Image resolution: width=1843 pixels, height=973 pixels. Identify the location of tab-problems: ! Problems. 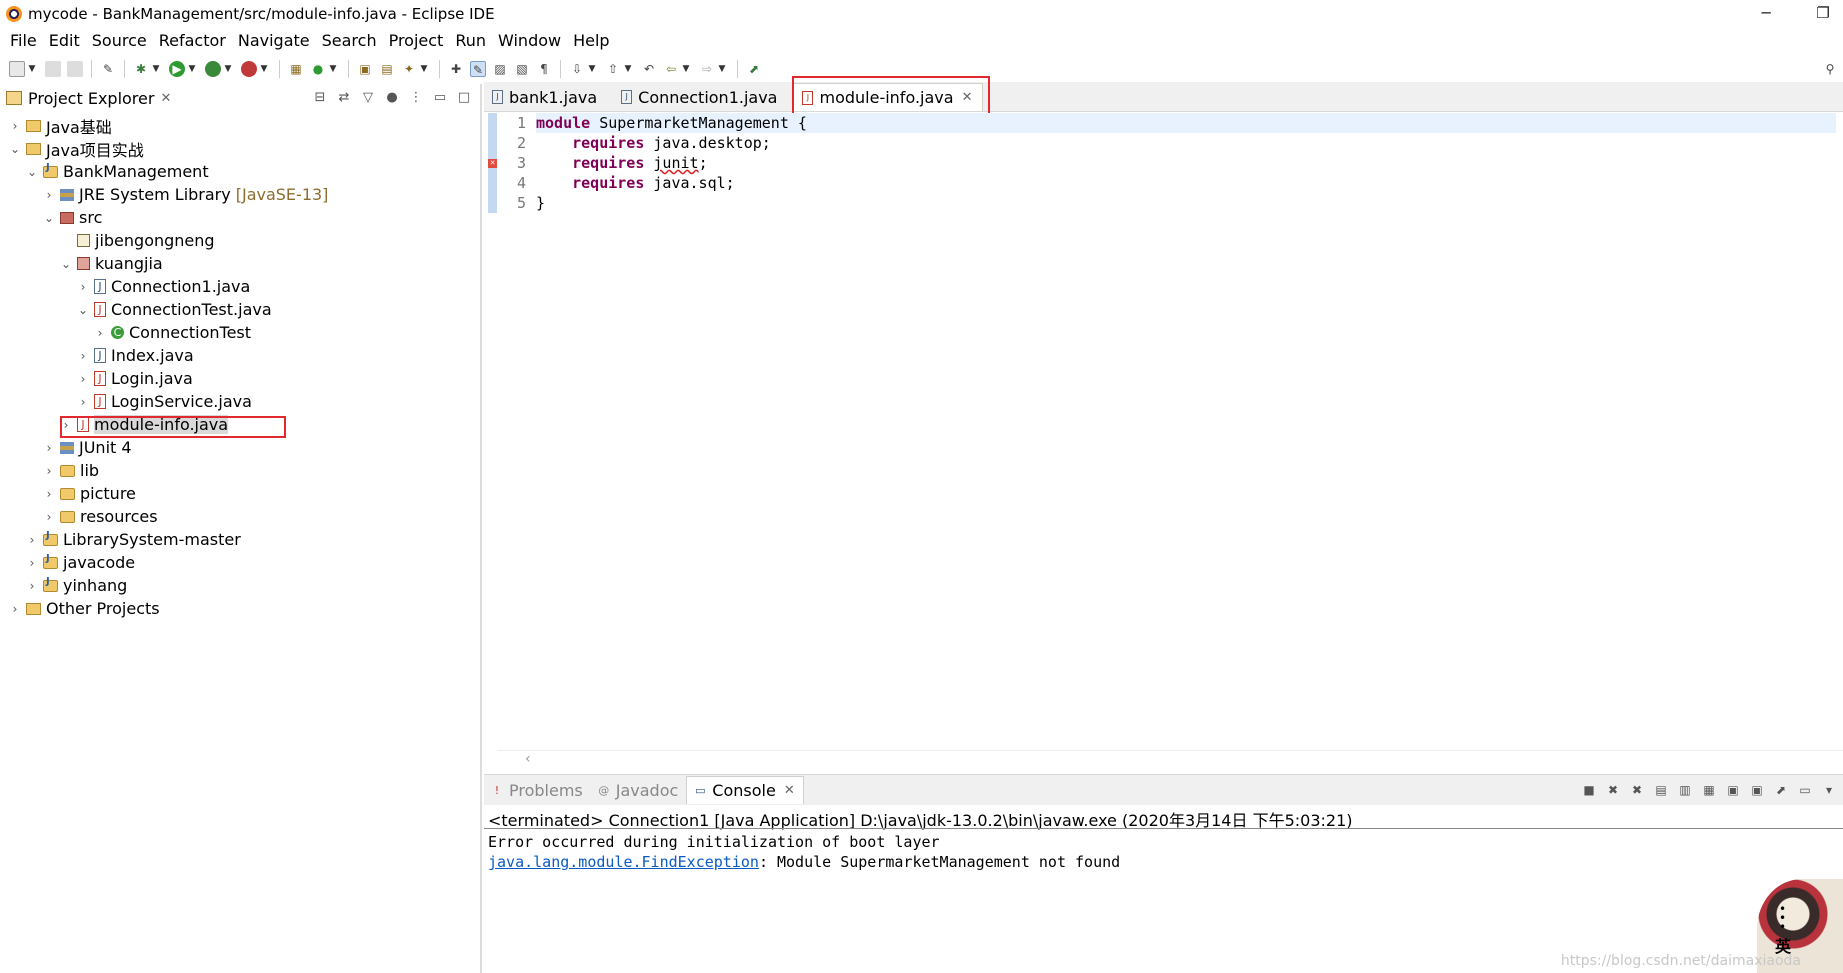
(537, 790).